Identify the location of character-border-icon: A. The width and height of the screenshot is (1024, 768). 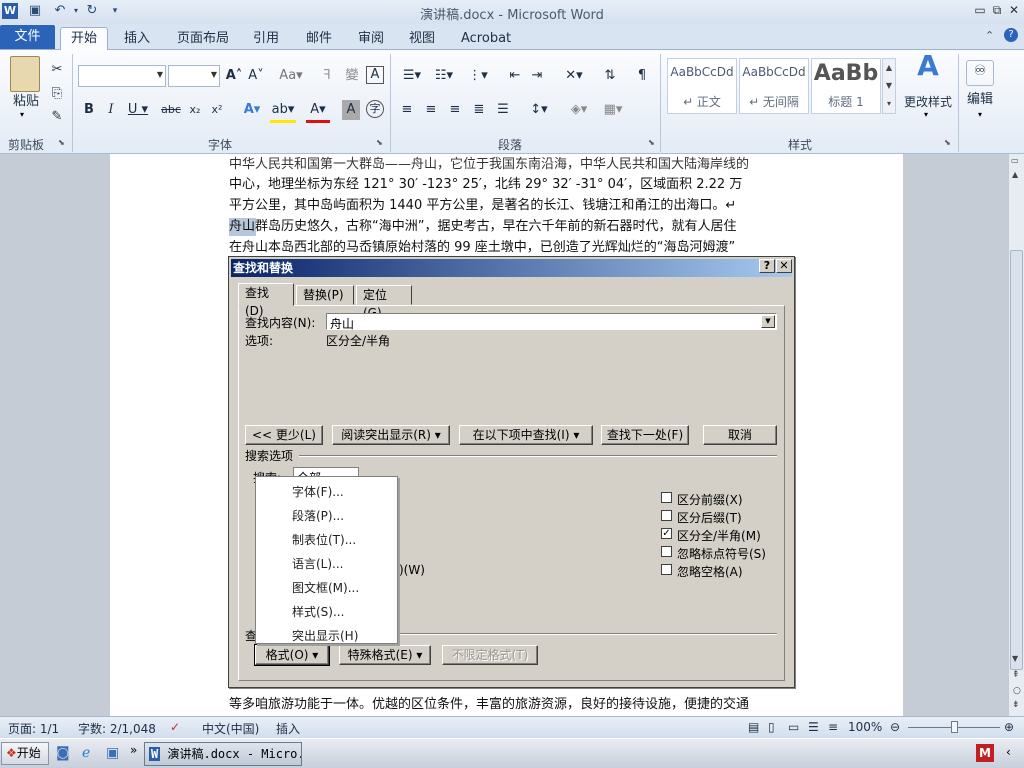
(375, 75).